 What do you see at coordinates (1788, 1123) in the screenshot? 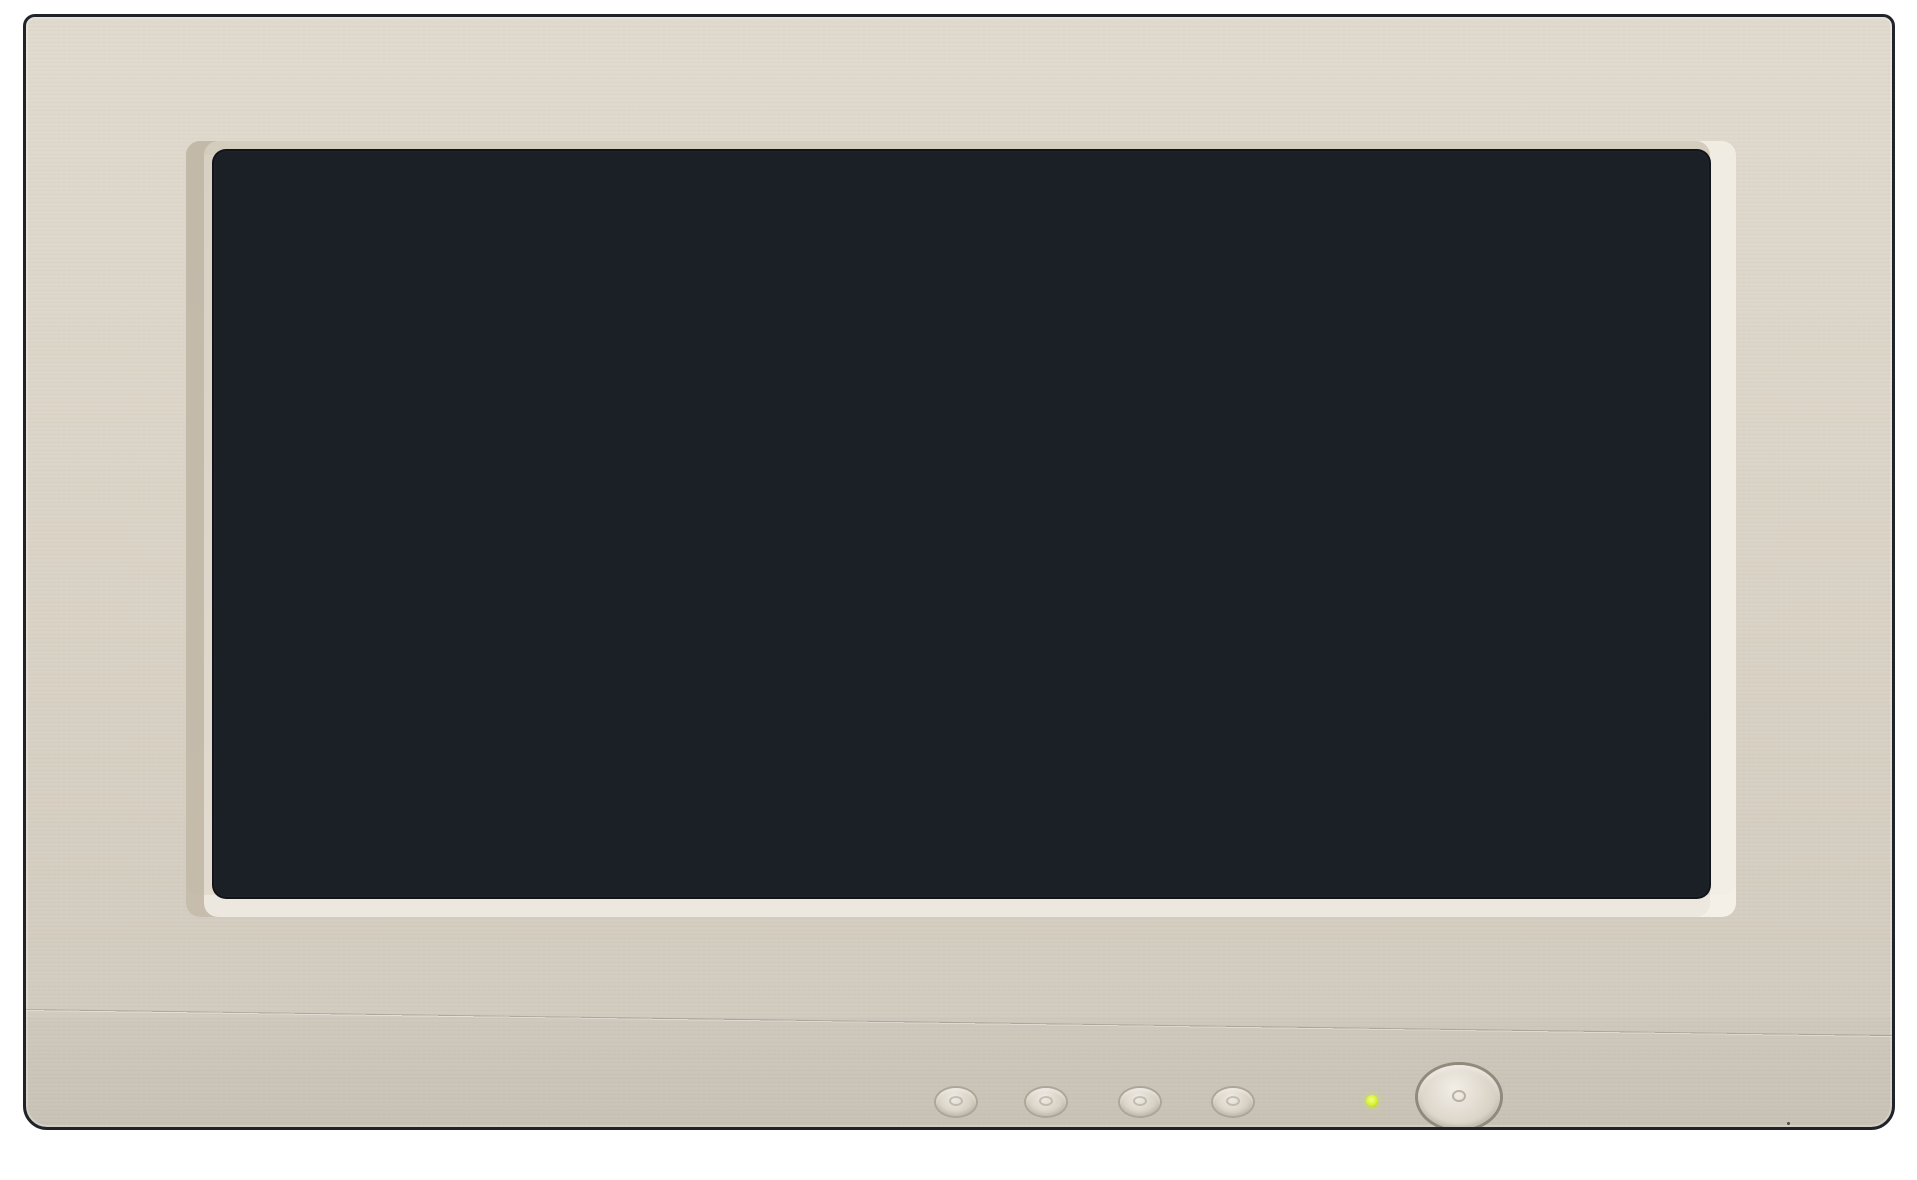
I see `surface-speck` at bounding box center [1788, 1123].